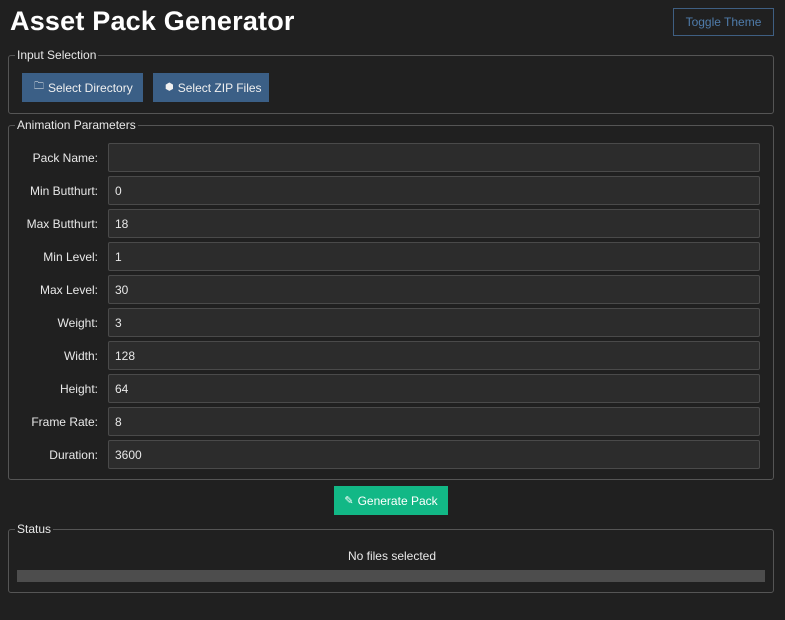 The height and width of the screenshot is (620, 785). I want to click on min-level-label: Min Level:, so click(70, 256).